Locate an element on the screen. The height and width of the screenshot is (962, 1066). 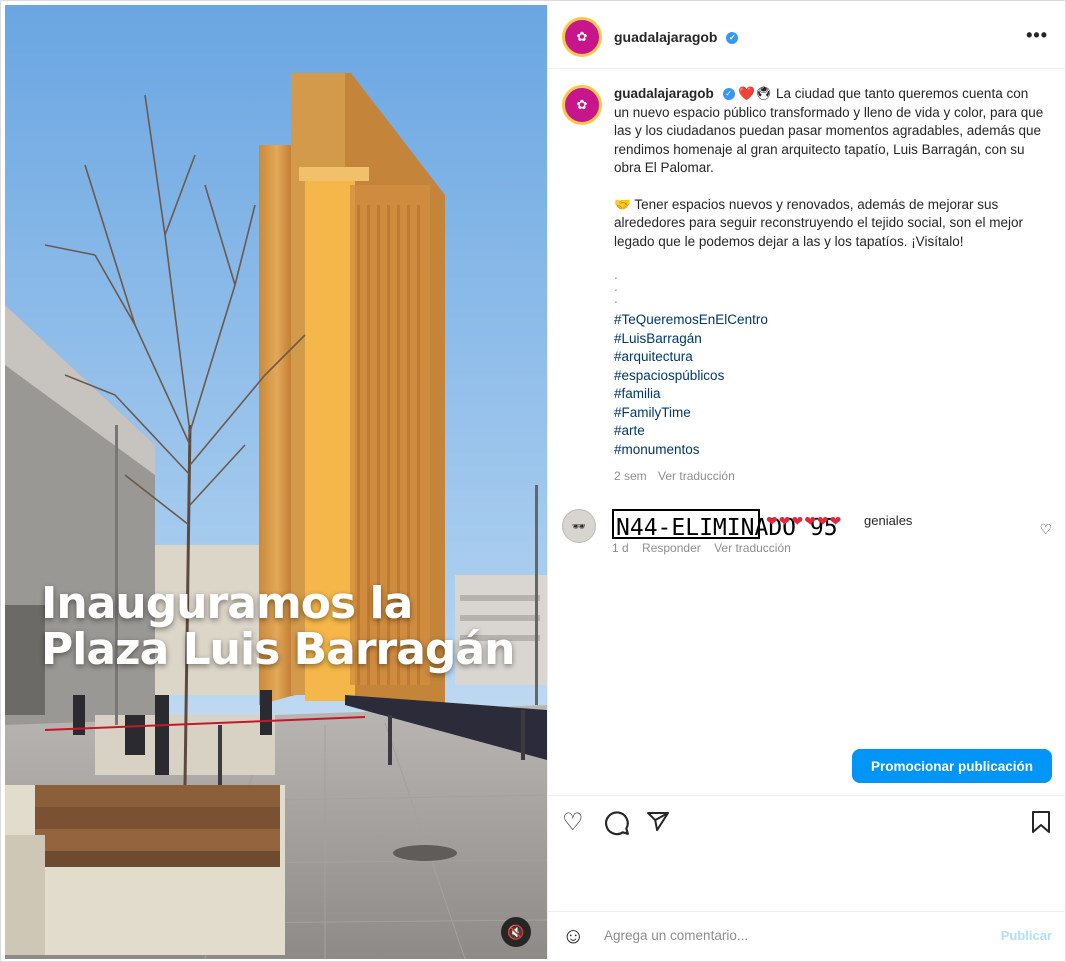
hashtag-link: #espaciospúblicos is located at coordinates (829, 376).